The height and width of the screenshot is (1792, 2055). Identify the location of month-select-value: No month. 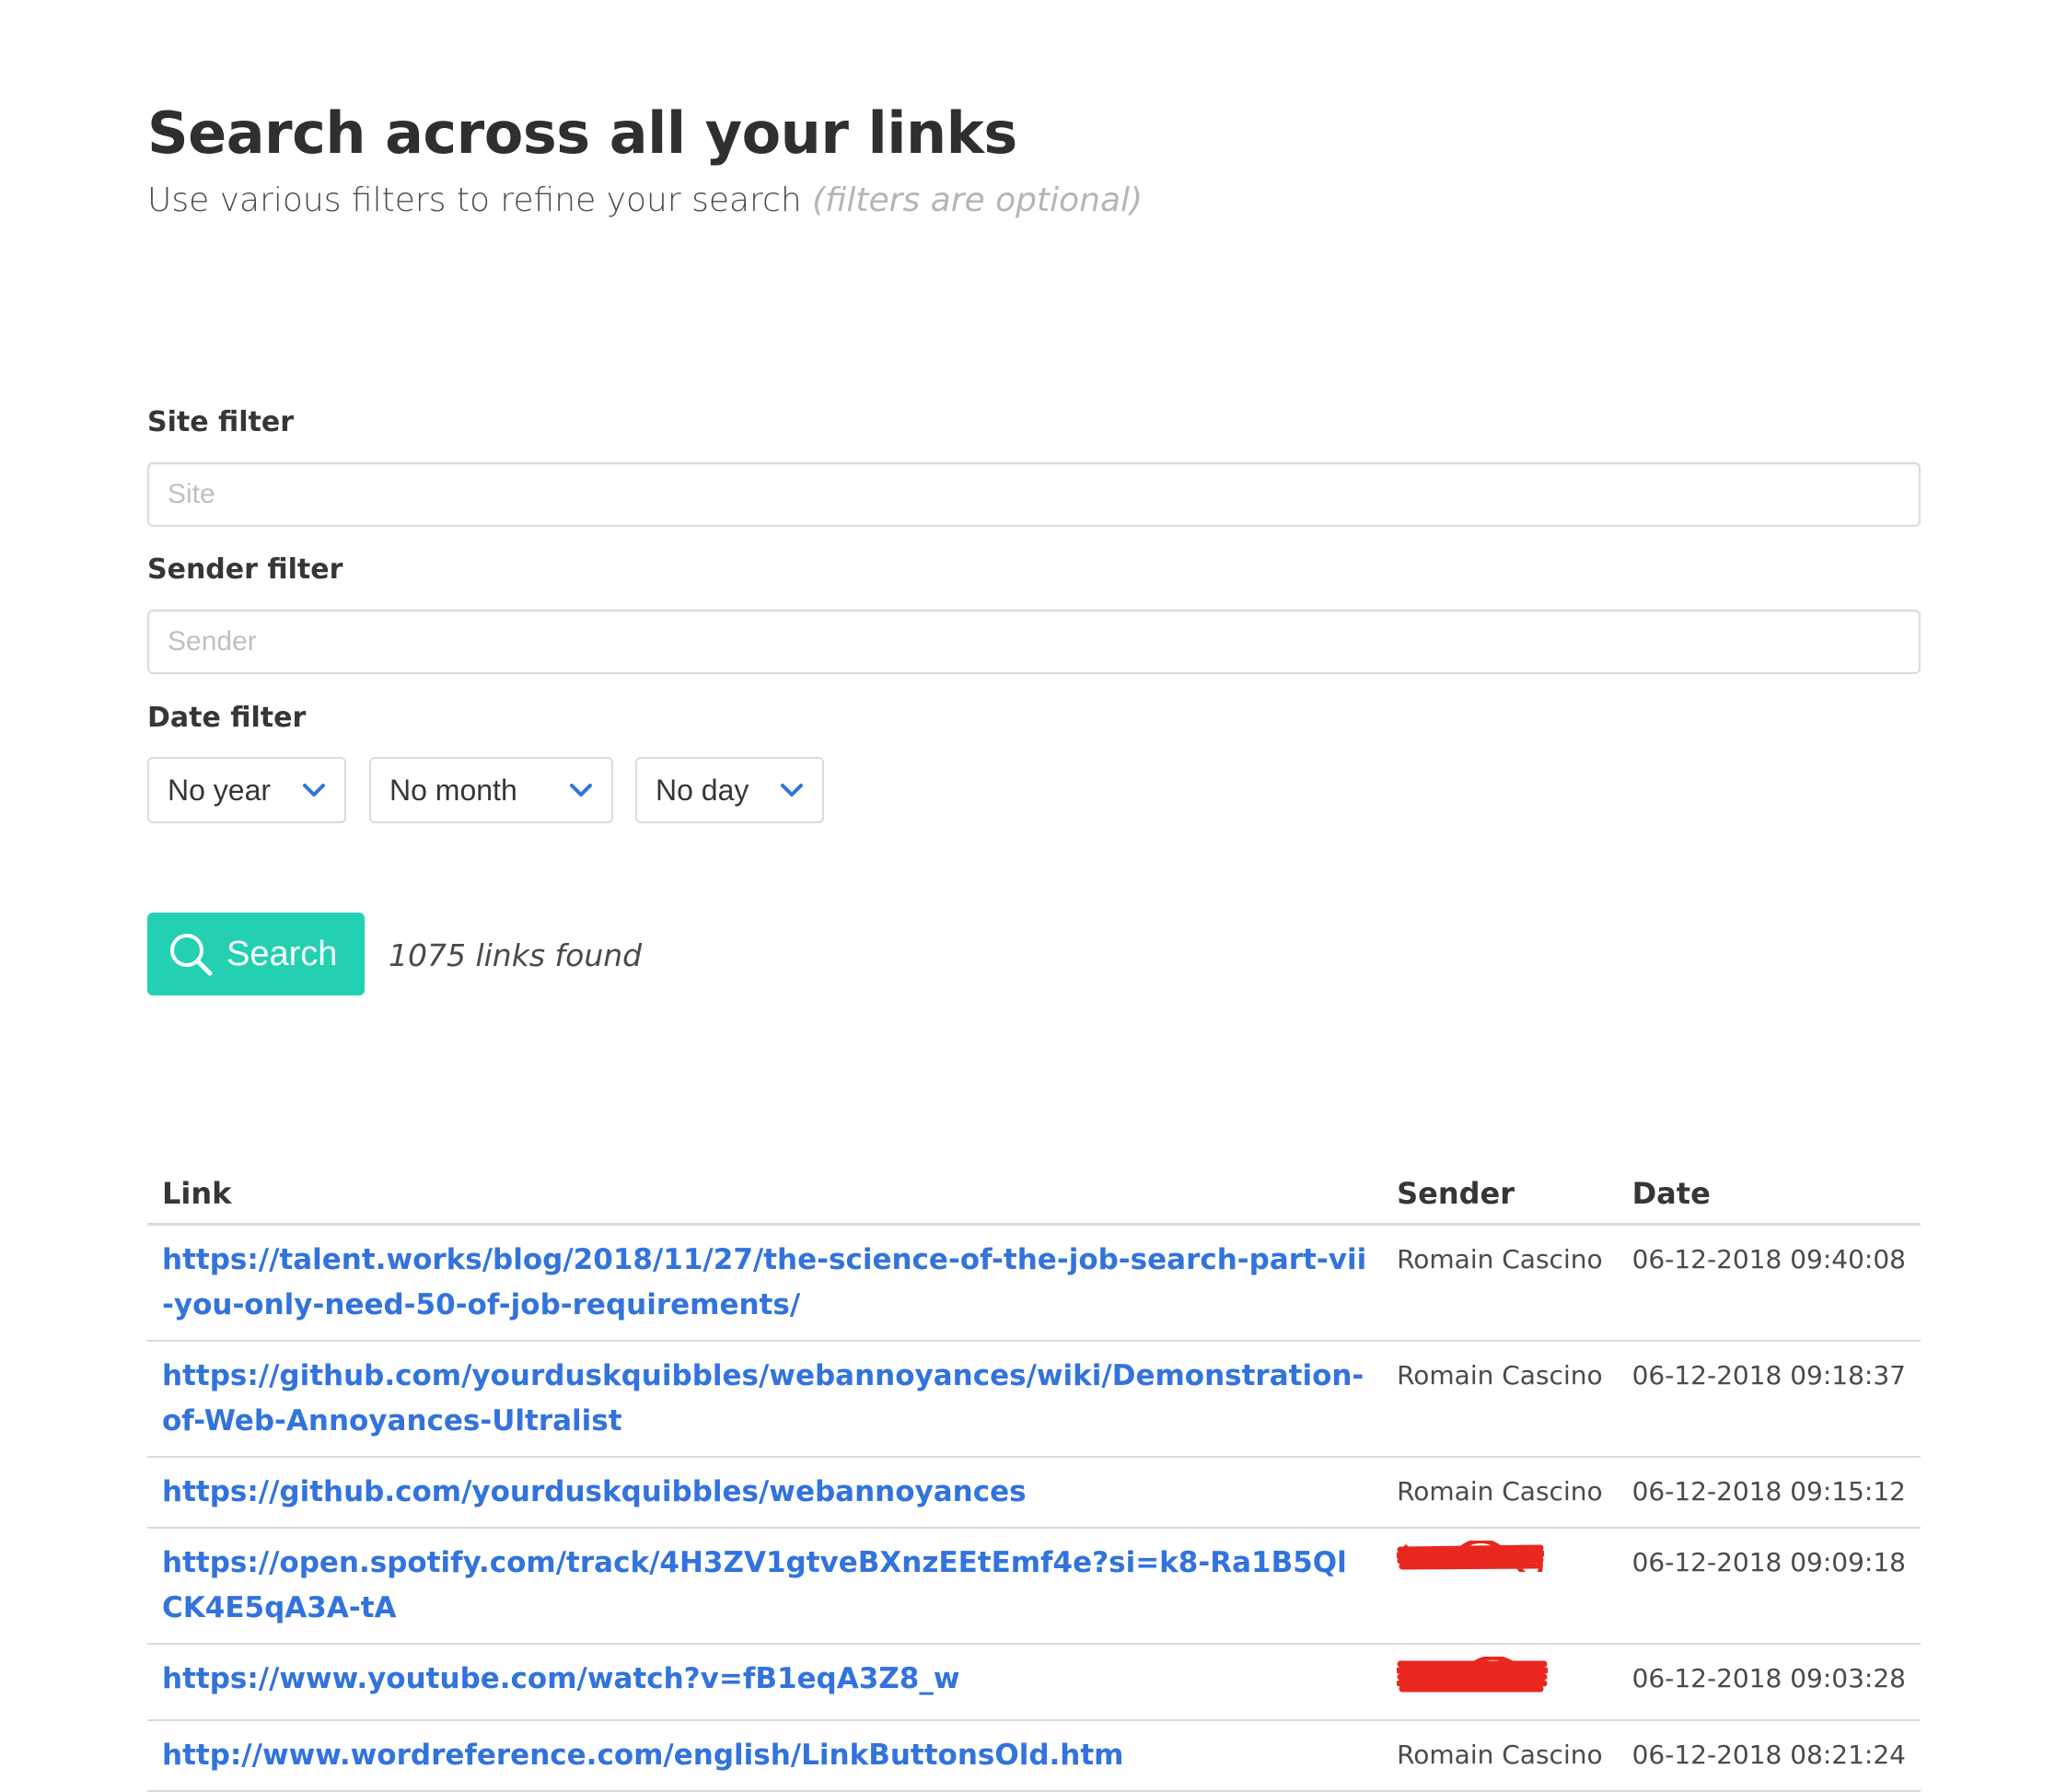
(453, 790).